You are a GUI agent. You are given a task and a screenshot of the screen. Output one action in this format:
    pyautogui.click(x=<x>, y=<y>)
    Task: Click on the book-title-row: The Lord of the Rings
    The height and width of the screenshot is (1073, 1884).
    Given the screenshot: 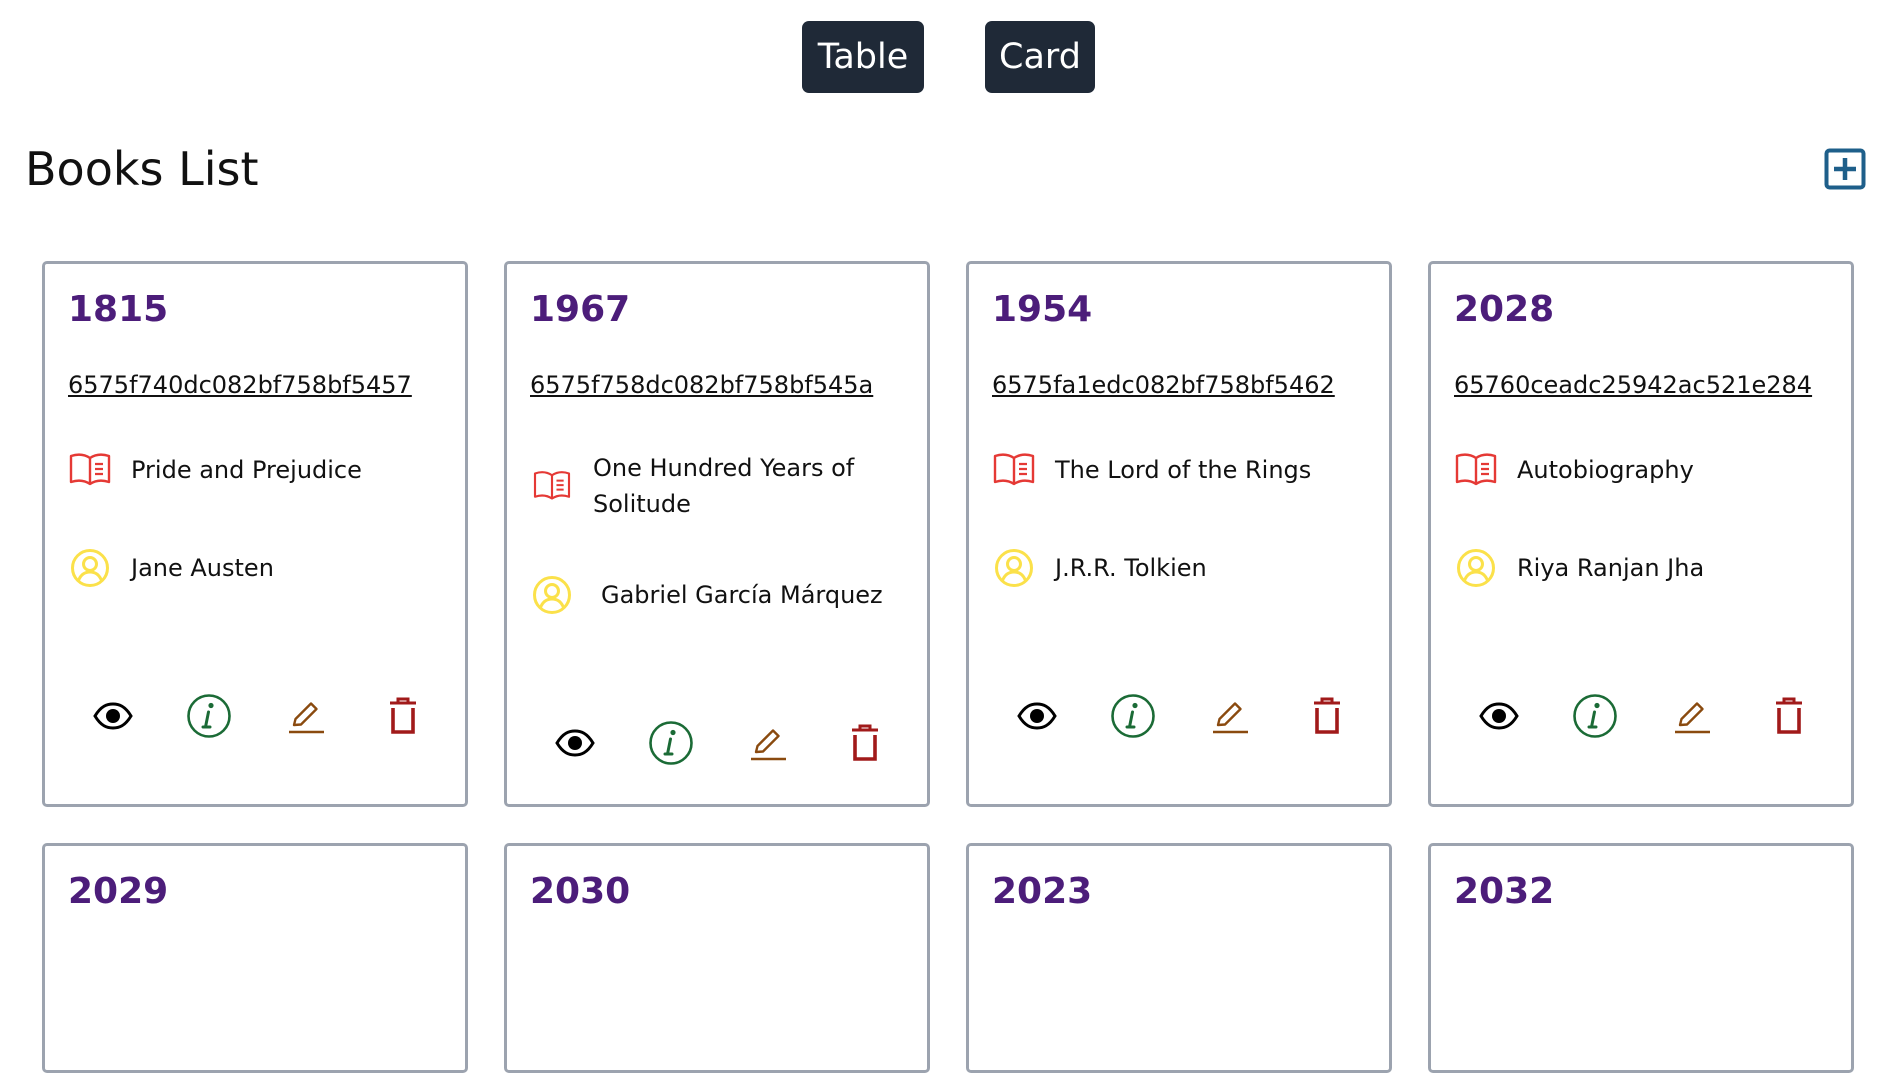 What is the action you would take?
    pyautogui.click(x=1182, y=470)
    